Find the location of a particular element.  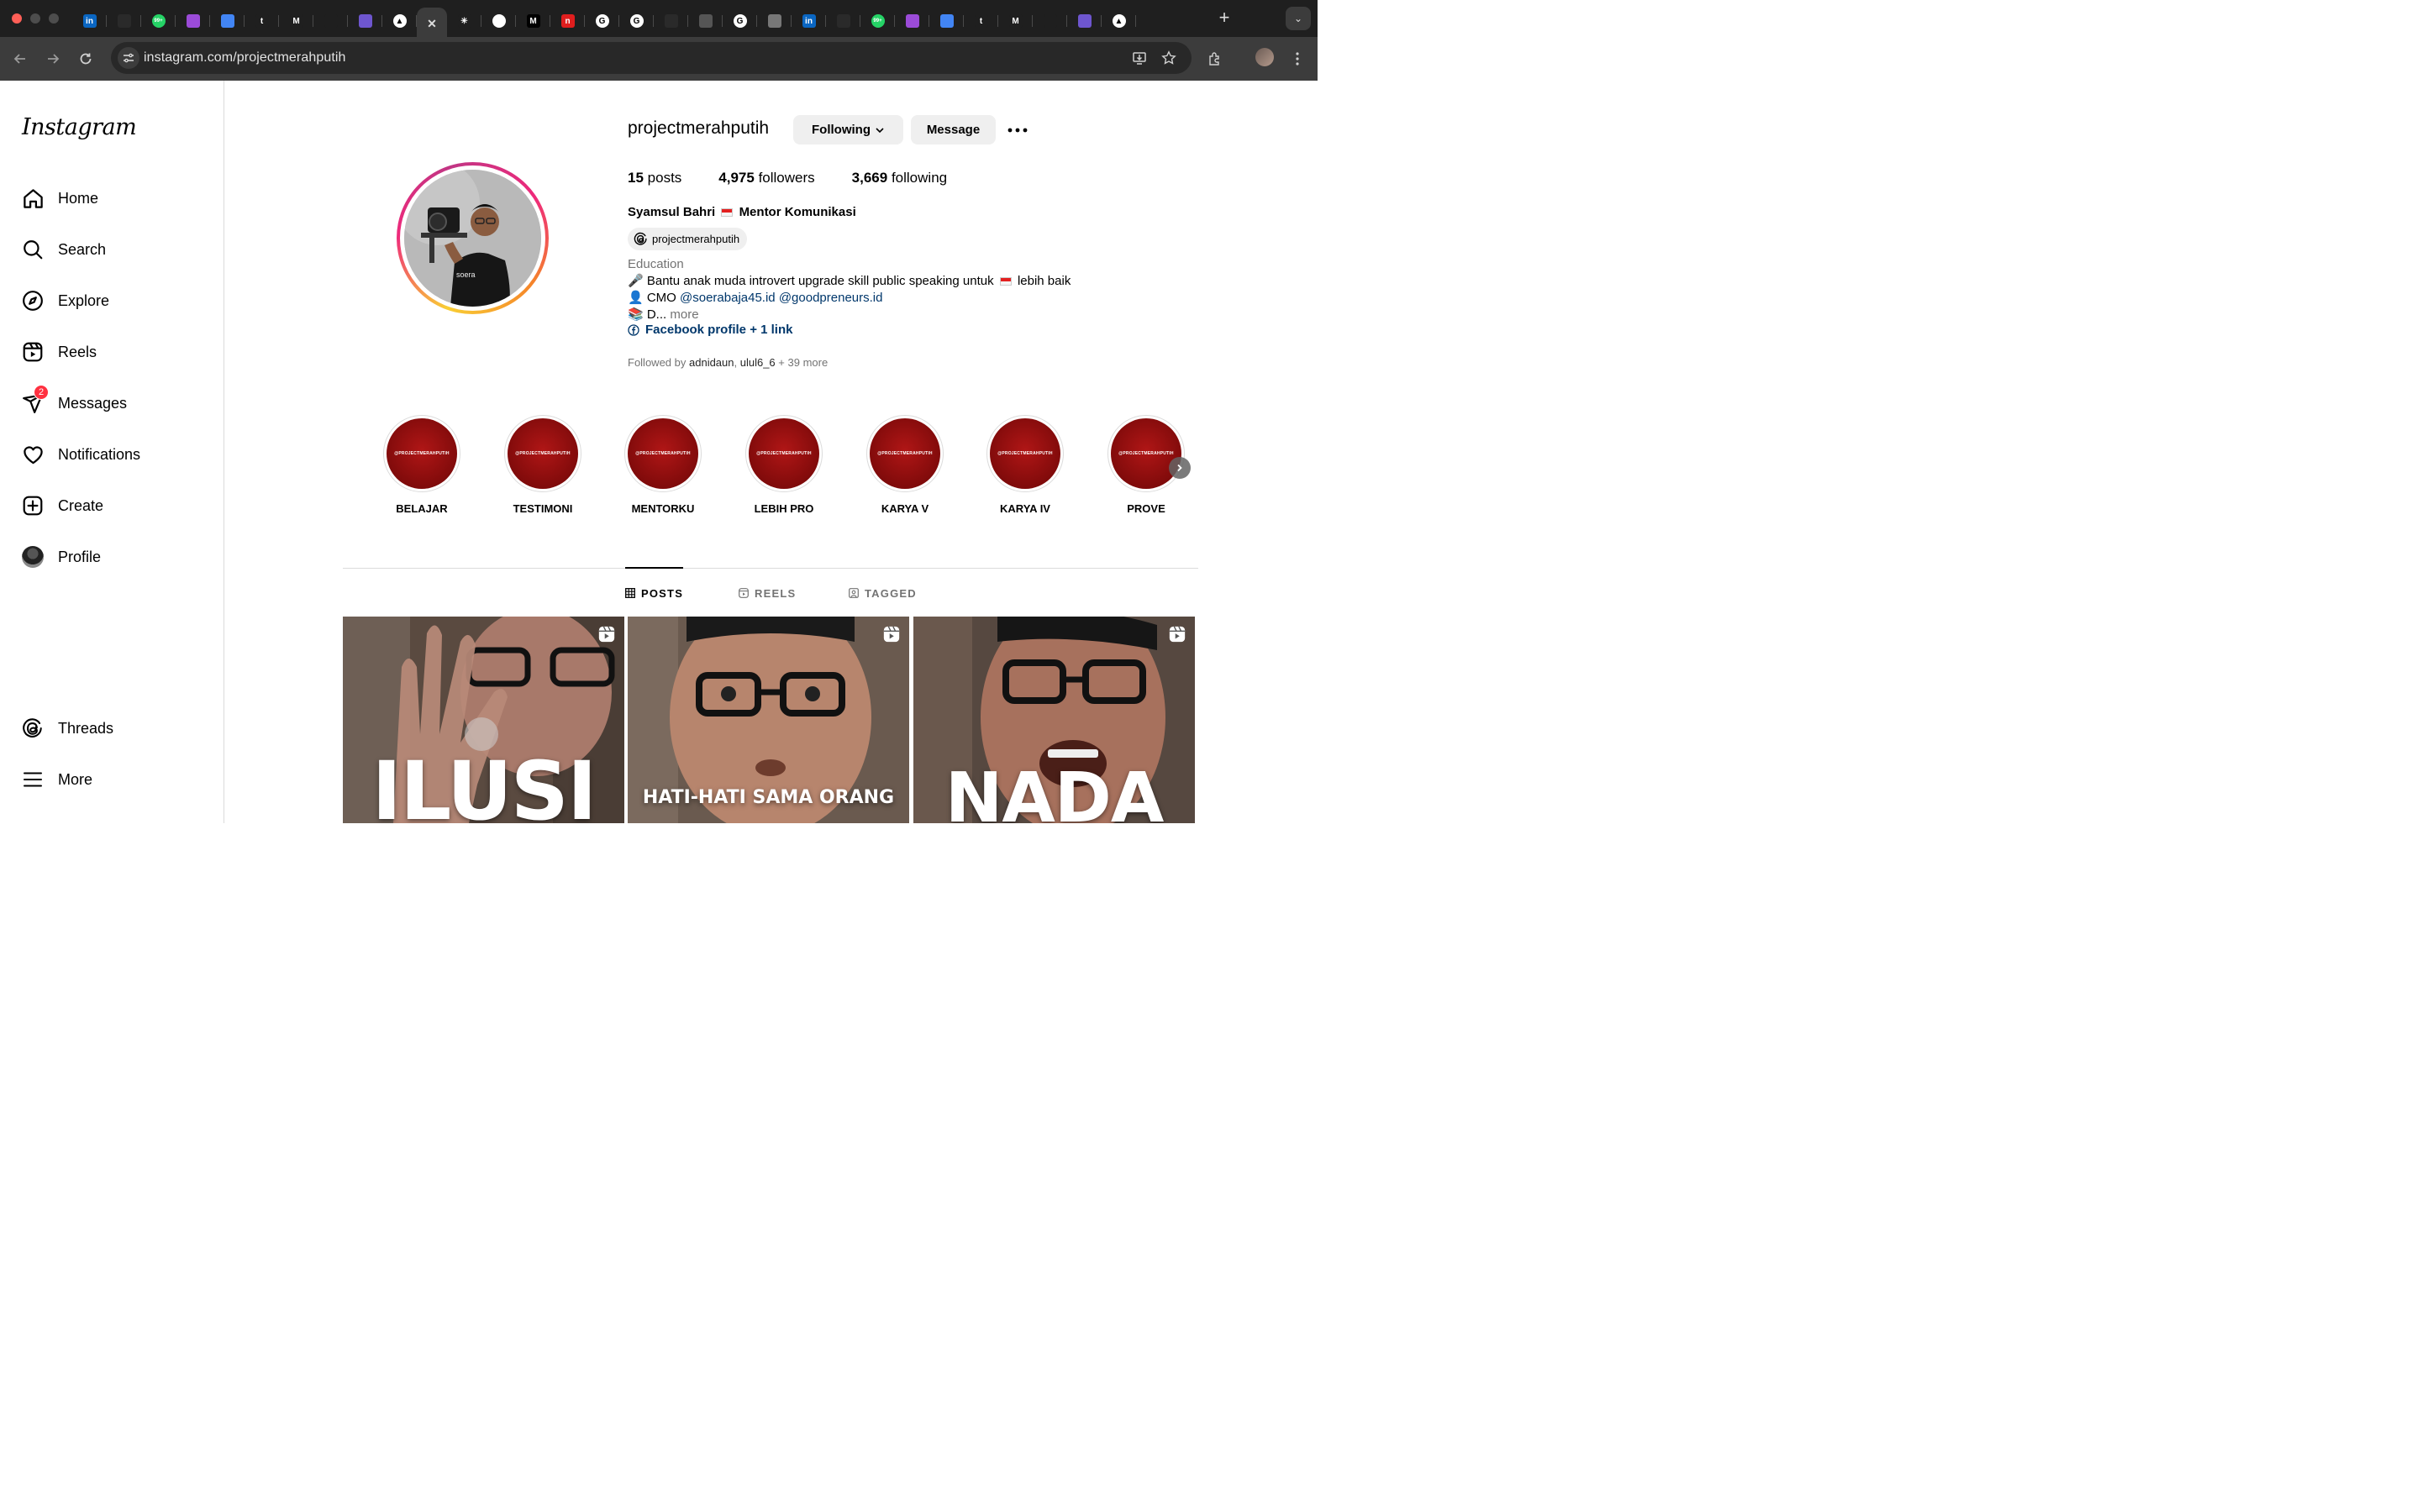

messages-badge: 2 is located at coordinates (41, 392).